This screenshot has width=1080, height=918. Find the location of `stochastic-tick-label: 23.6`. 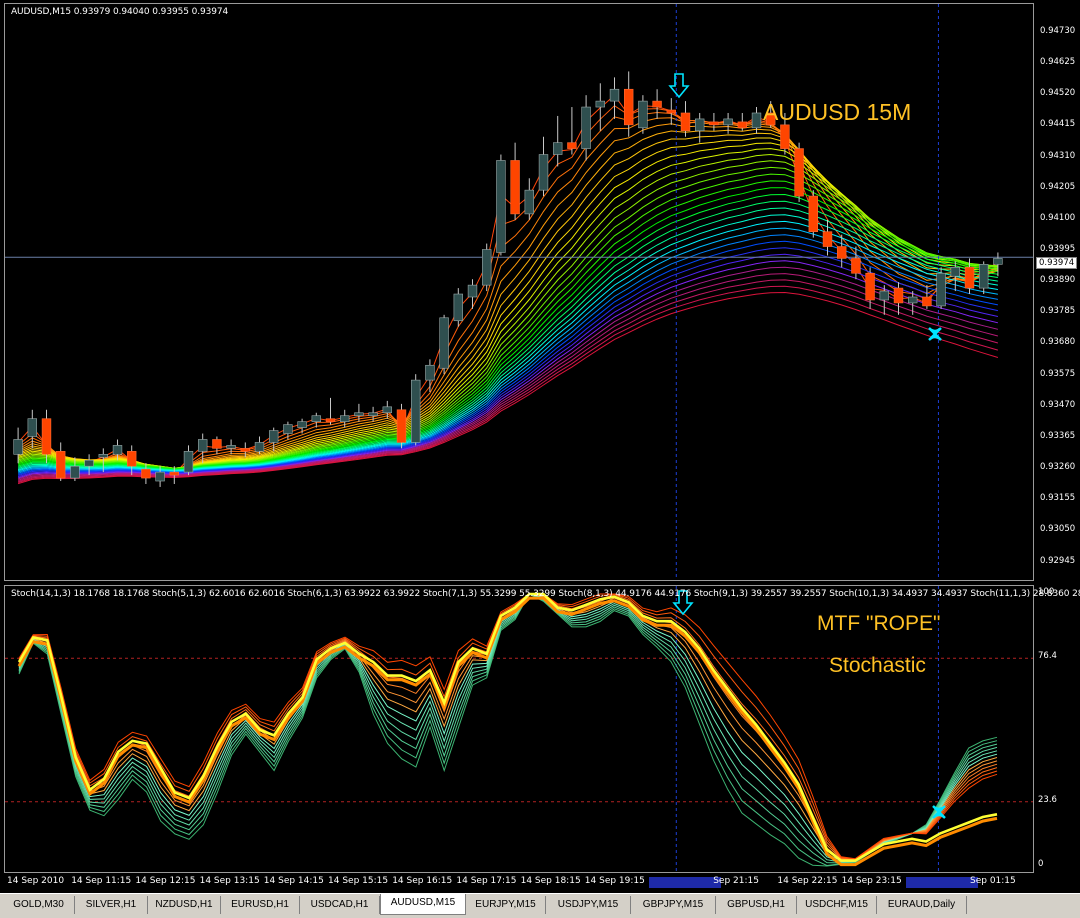

stochastic-tick-label: 23.6 is located at coordinates (1047, 799).